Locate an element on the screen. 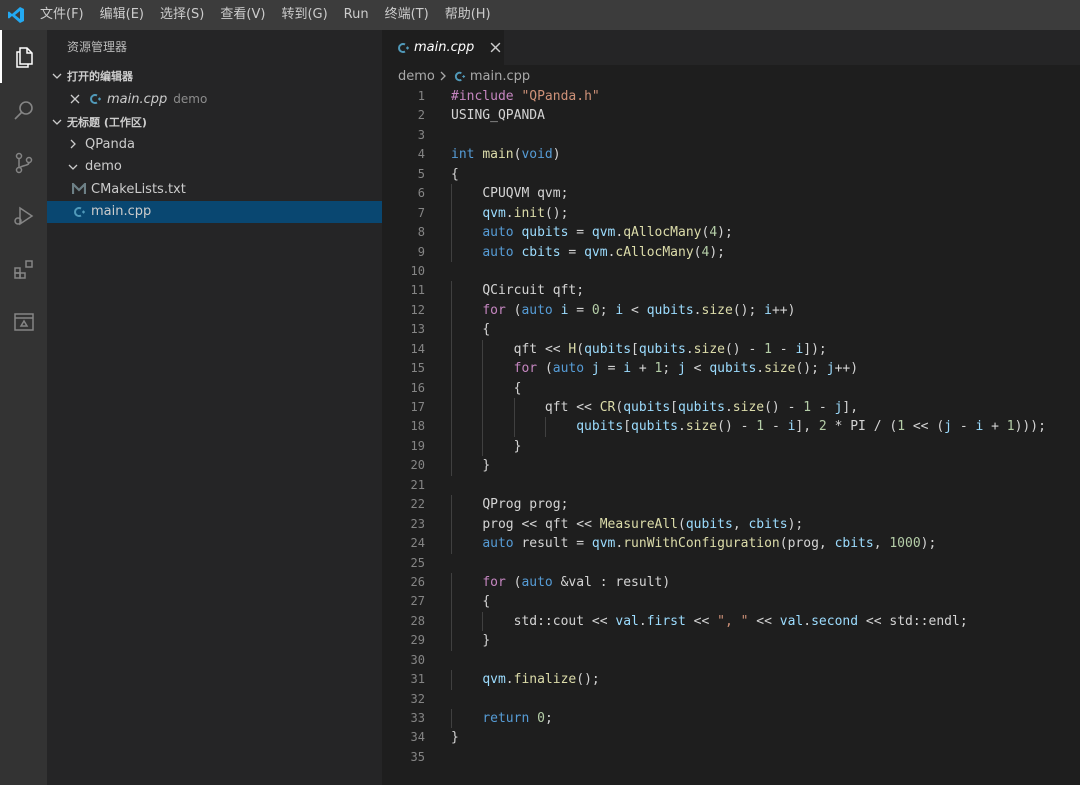 This screenshot has height=785, width=1080. open-editor-item: main.cpp demo is located at coordinates (214, 99).